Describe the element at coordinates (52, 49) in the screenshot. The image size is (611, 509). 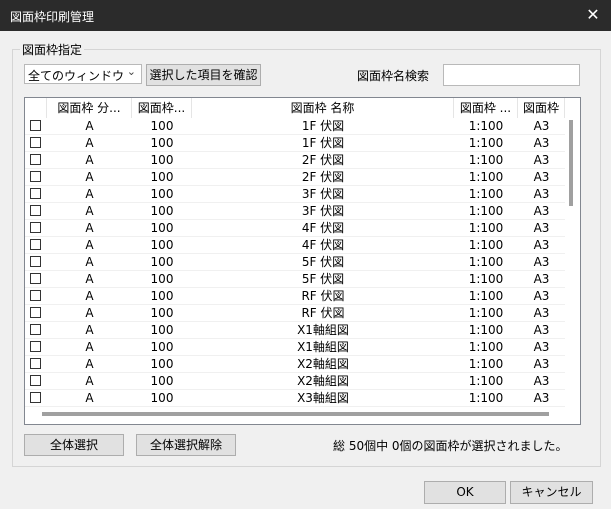
I see `group-label: 図面枠指定` at that location.